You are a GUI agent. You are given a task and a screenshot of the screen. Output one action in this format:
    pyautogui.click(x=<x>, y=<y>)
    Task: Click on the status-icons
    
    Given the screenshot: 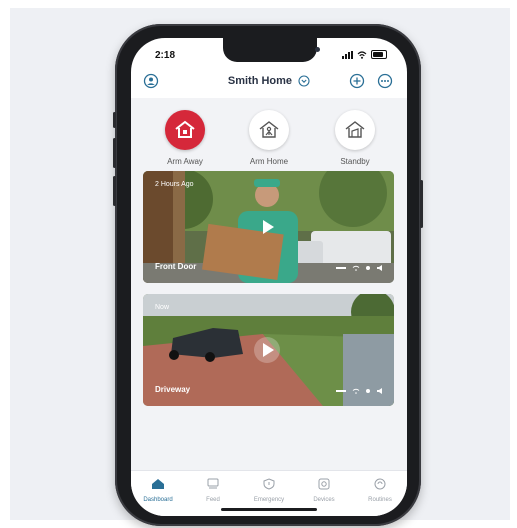 What is the action you would take?
    pyautogui.click(x=364, y=54)
    